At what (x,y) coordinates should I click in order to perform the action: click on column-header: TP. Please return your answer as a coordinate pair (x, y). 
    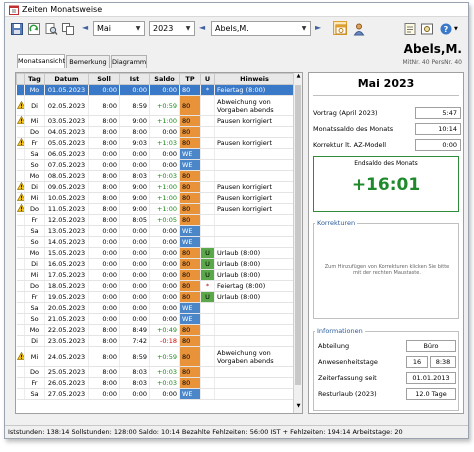
    Looking at the image, I should click on (190, 79).